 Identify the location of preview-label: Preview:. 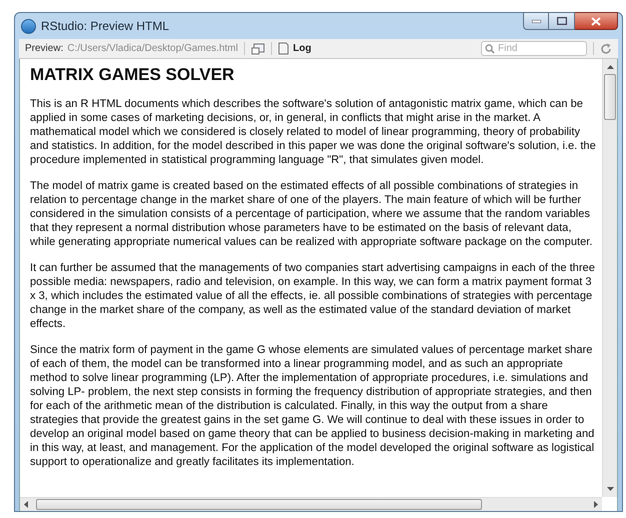
(44, 49).